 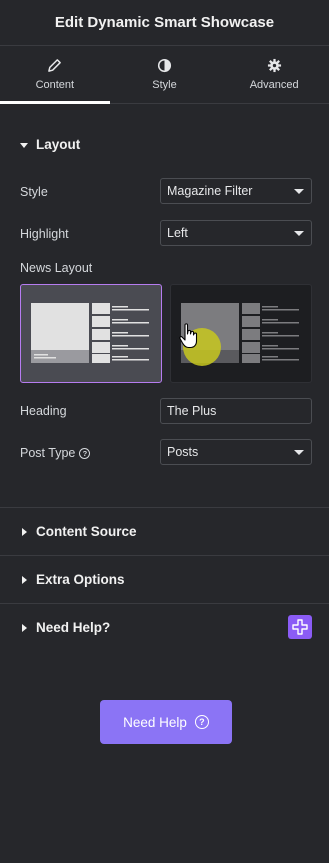 I want to click on section-need-help-toggle: Need Help?, so click(x=65, y=627).